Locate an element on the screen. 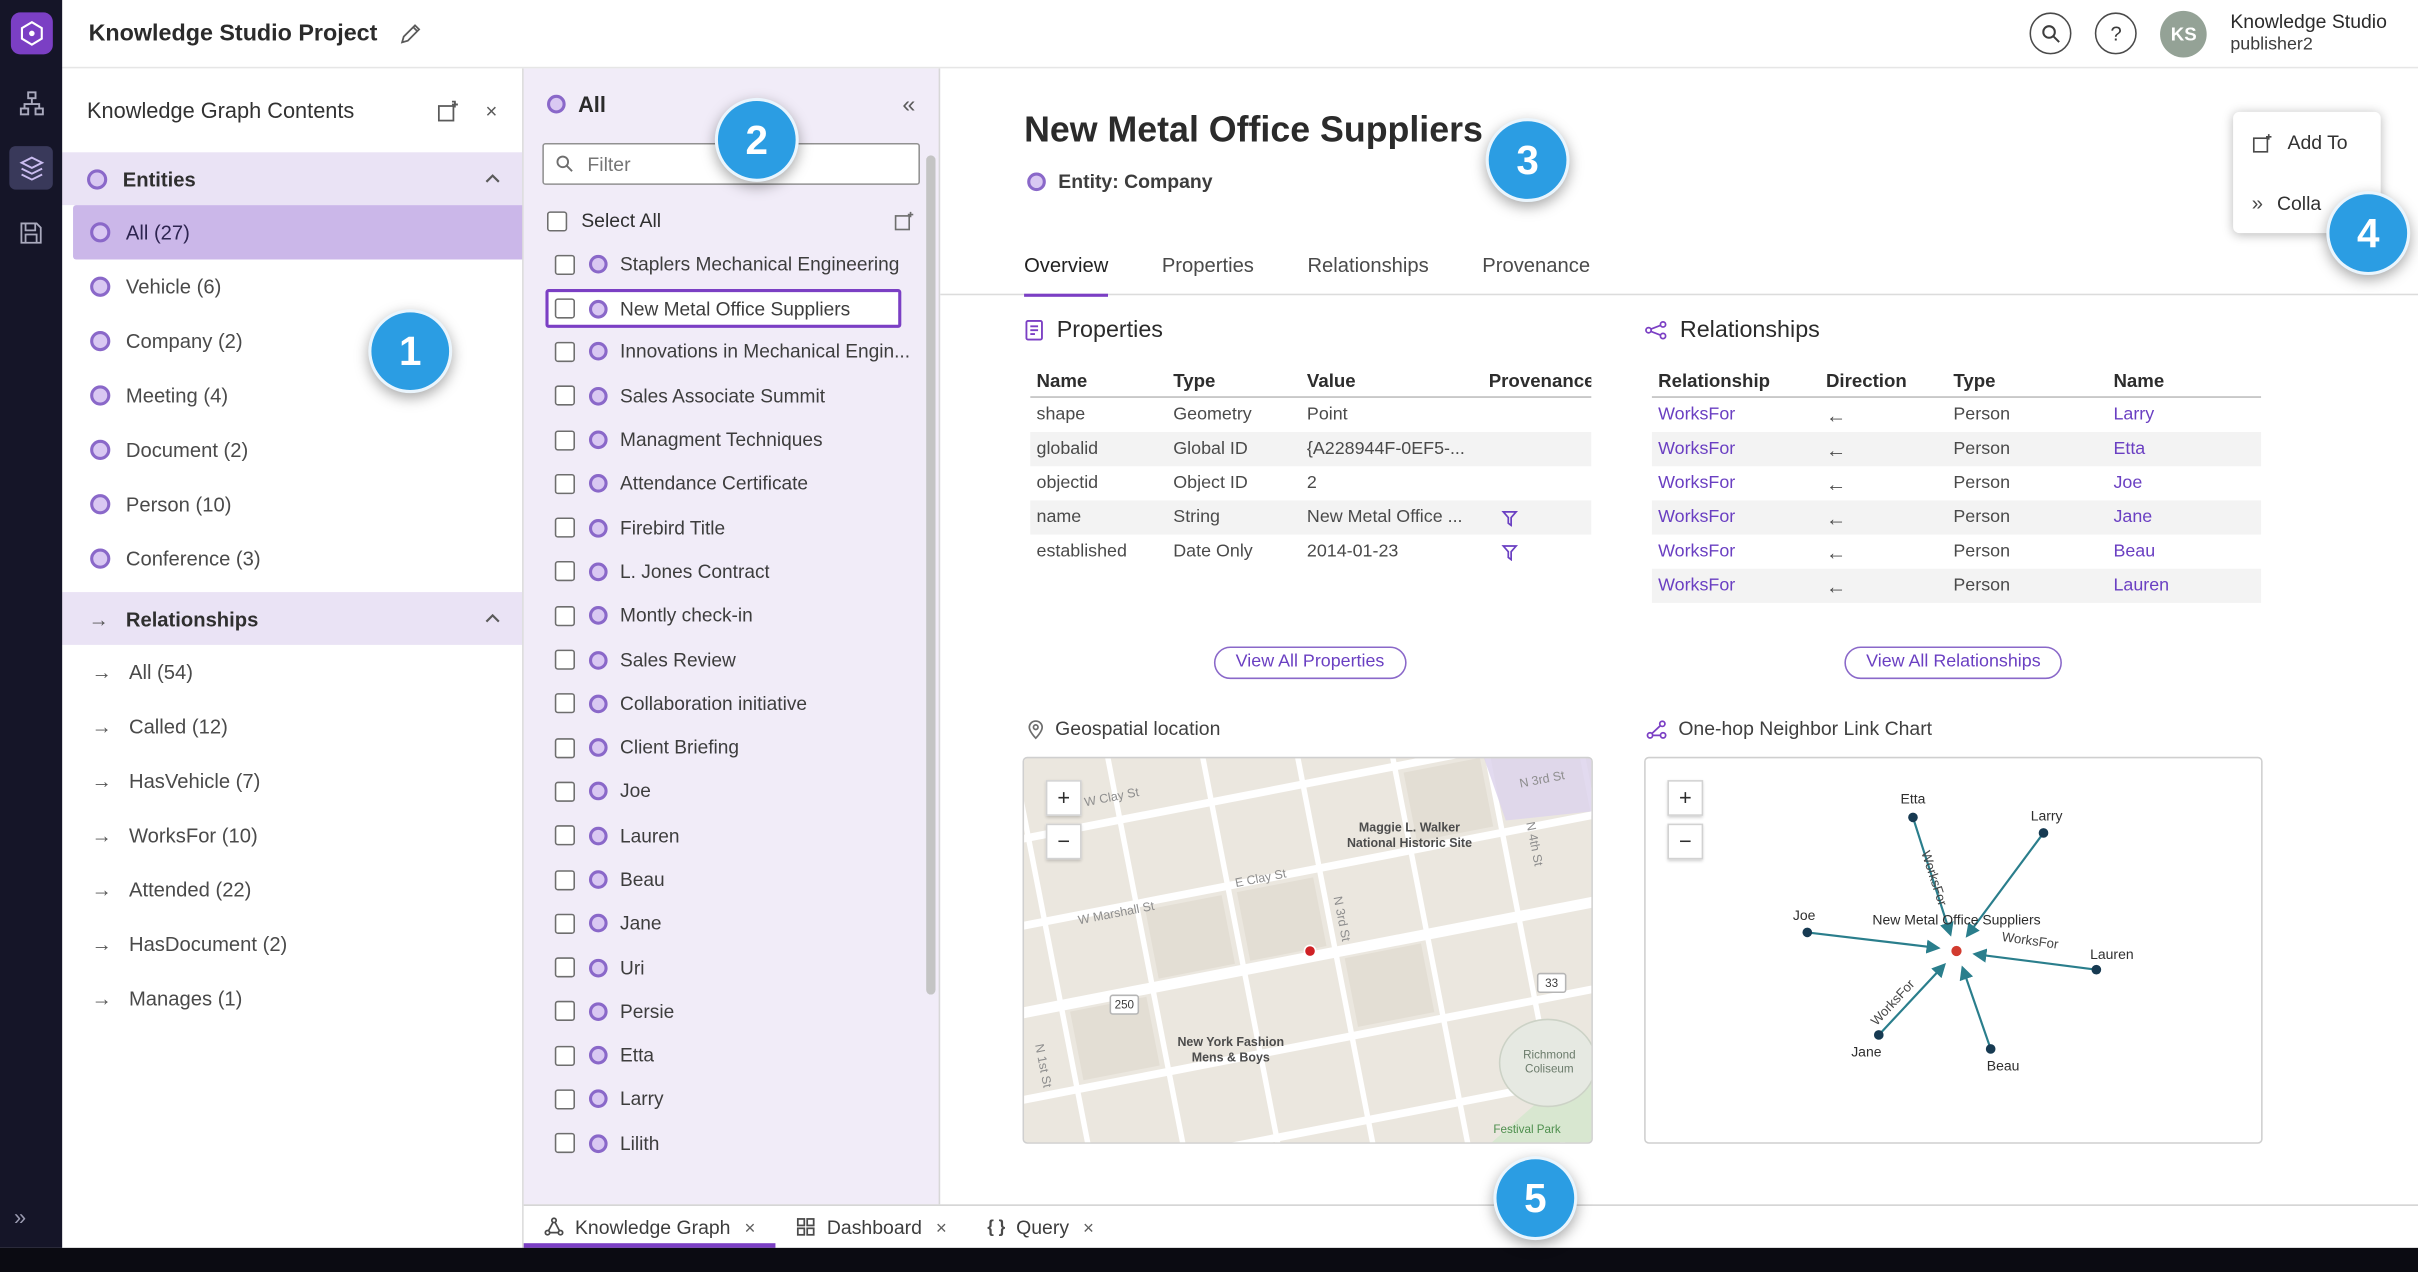  entity-filter-person: Person (10) is located at coordinates (292, 504).